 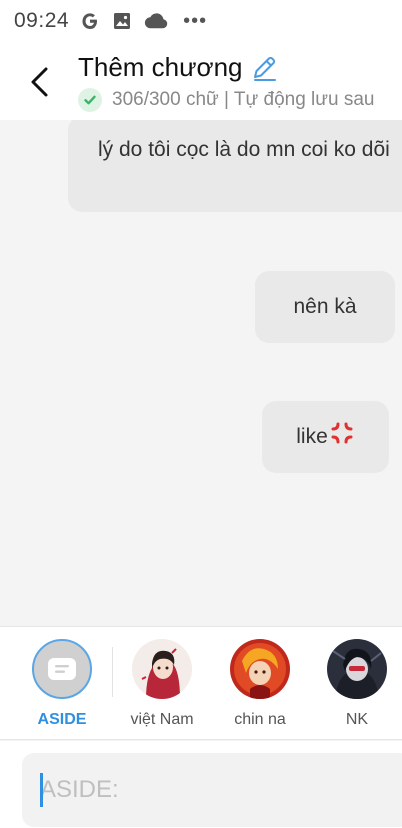 What do you see at coordinates (42, 20) in the screenshot?
I see `status-time: 09:24` at bounding box center [42, 20].